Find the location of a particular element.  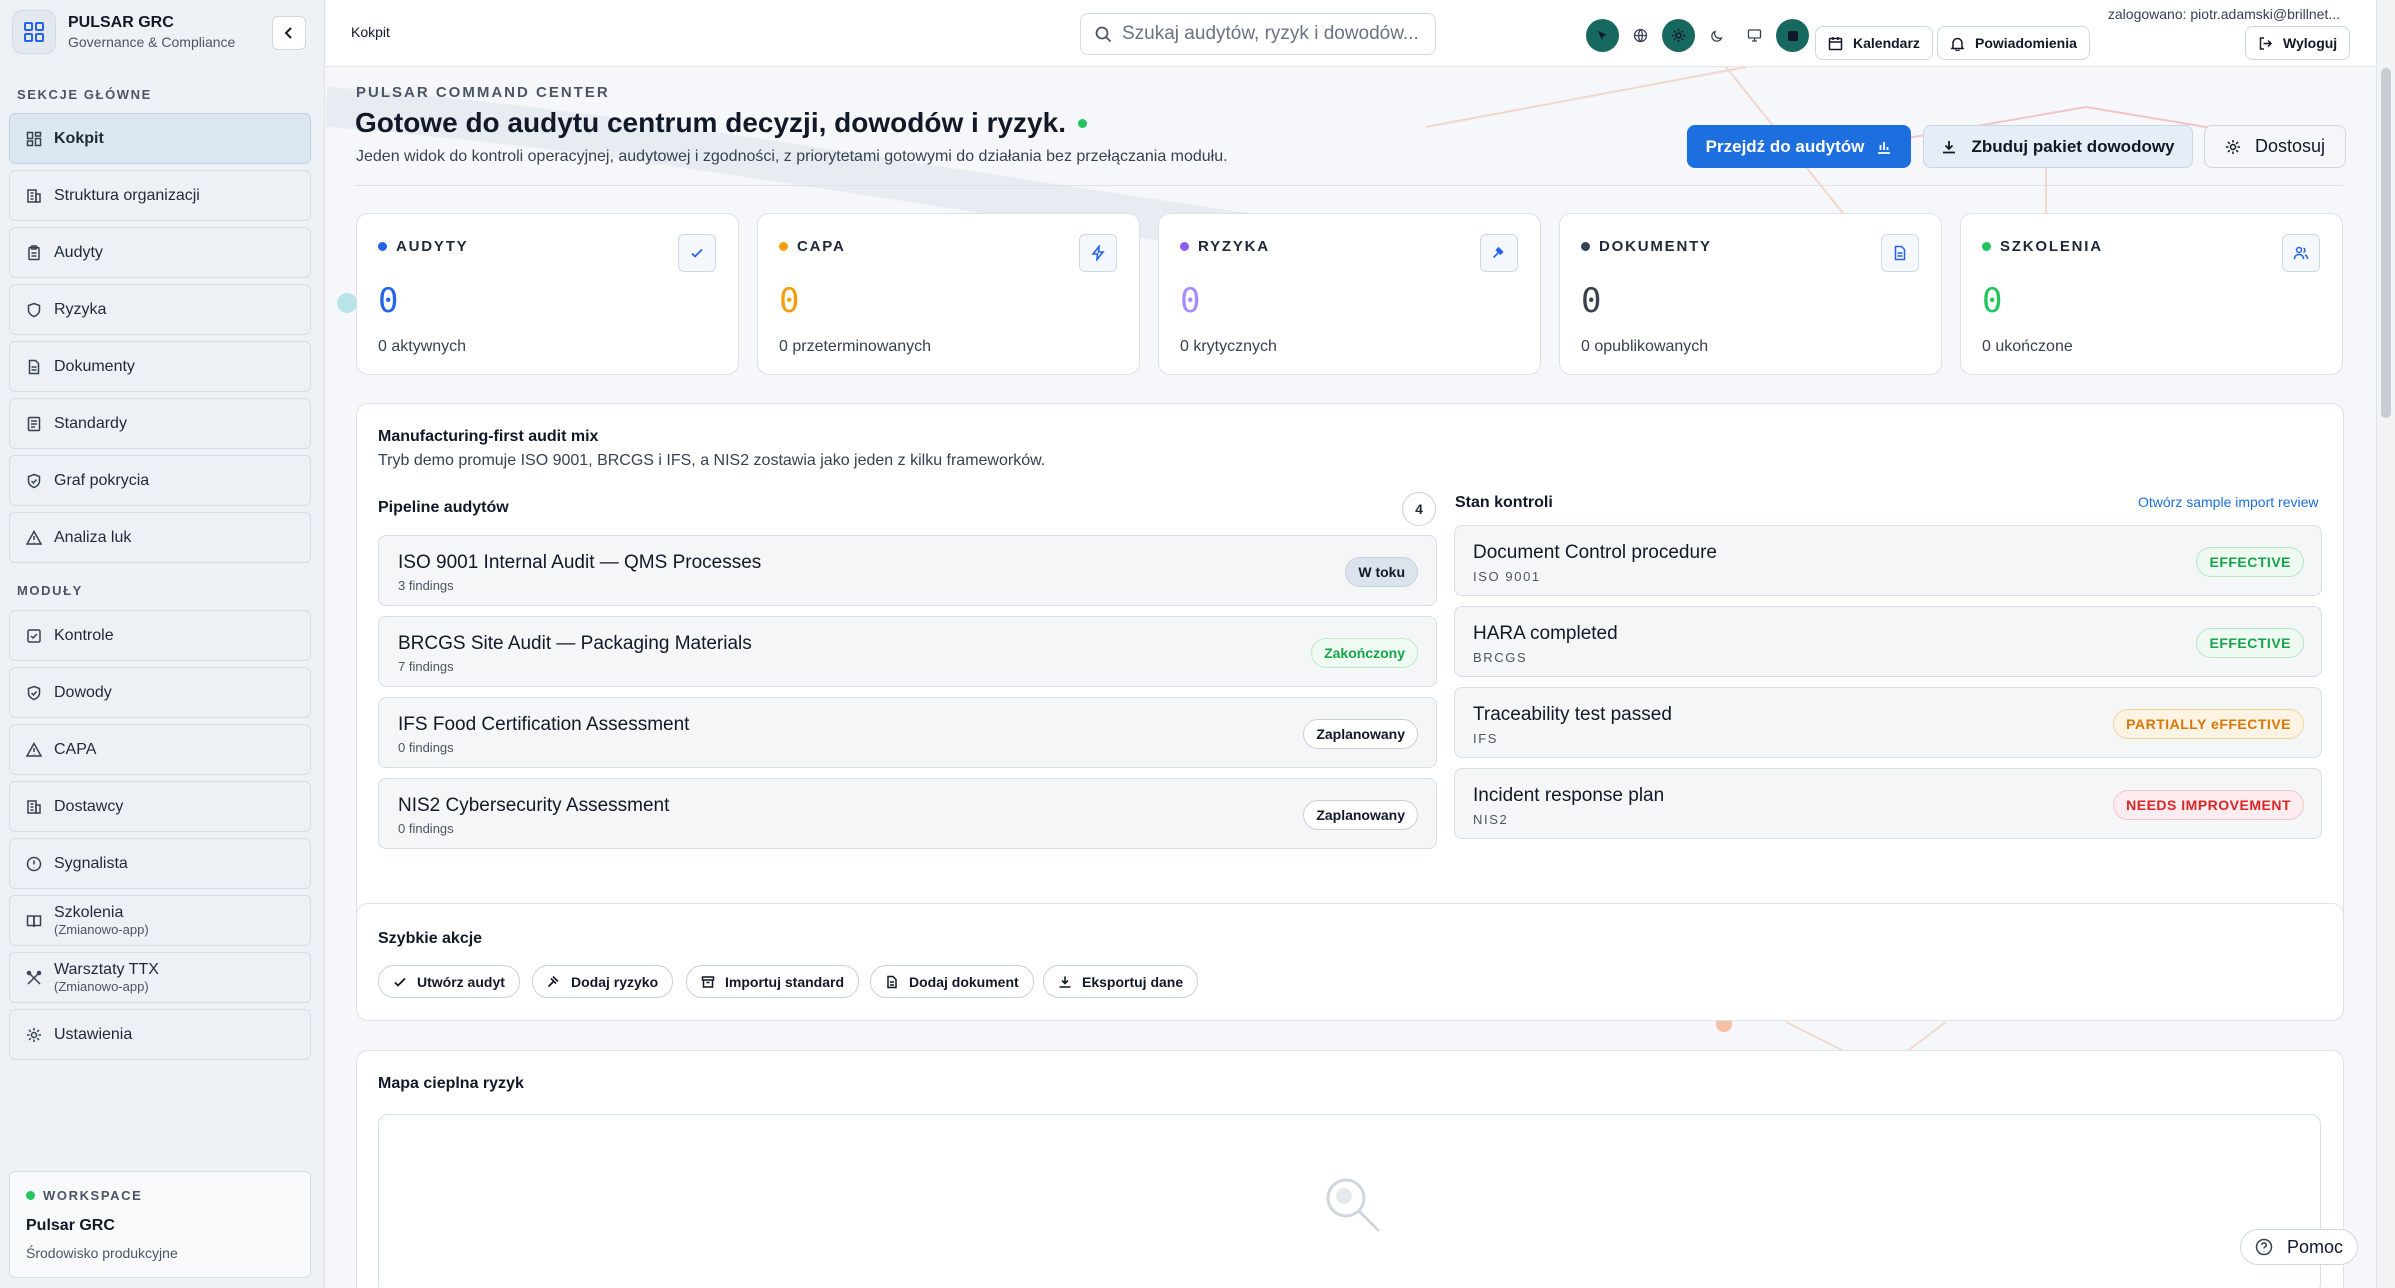

brand-name: PULSAR GRC is located at coordinates (121, 22).